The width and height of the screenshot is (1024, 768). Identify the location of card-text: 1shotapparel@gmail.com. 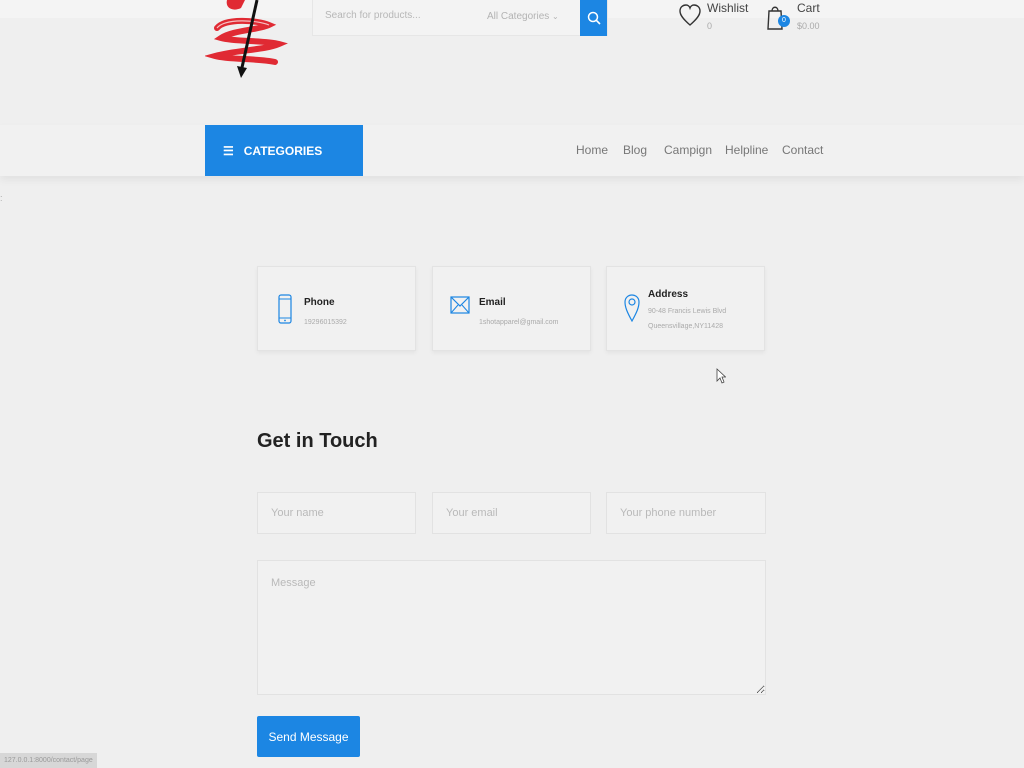
(519, 322).